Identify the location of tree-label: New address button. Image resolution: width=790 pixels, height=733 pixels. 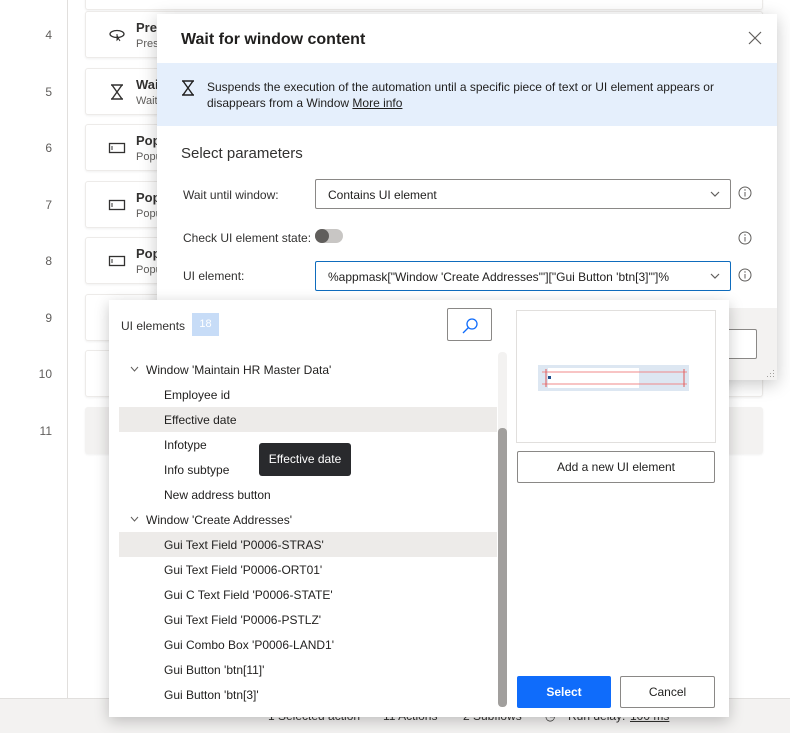
(217, 495).